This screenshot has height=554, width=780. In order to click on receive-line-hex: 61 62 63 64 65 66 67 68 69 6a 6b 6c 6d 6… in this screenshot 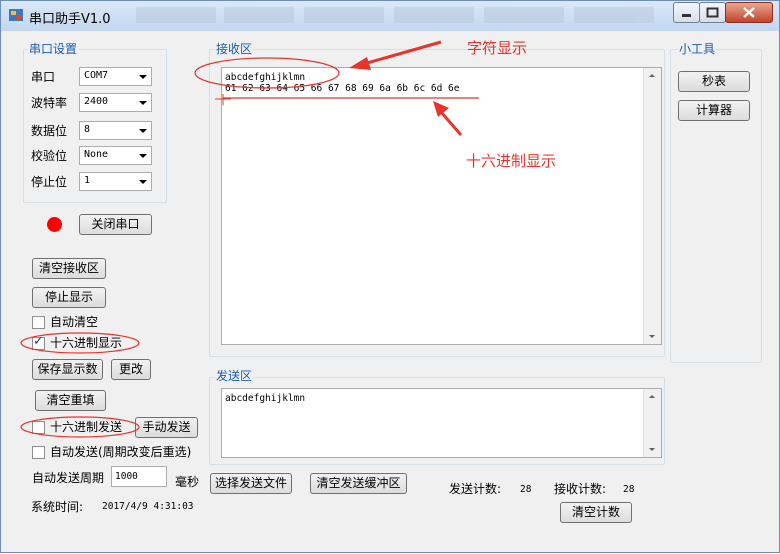, I will do `click(342, 88)`.